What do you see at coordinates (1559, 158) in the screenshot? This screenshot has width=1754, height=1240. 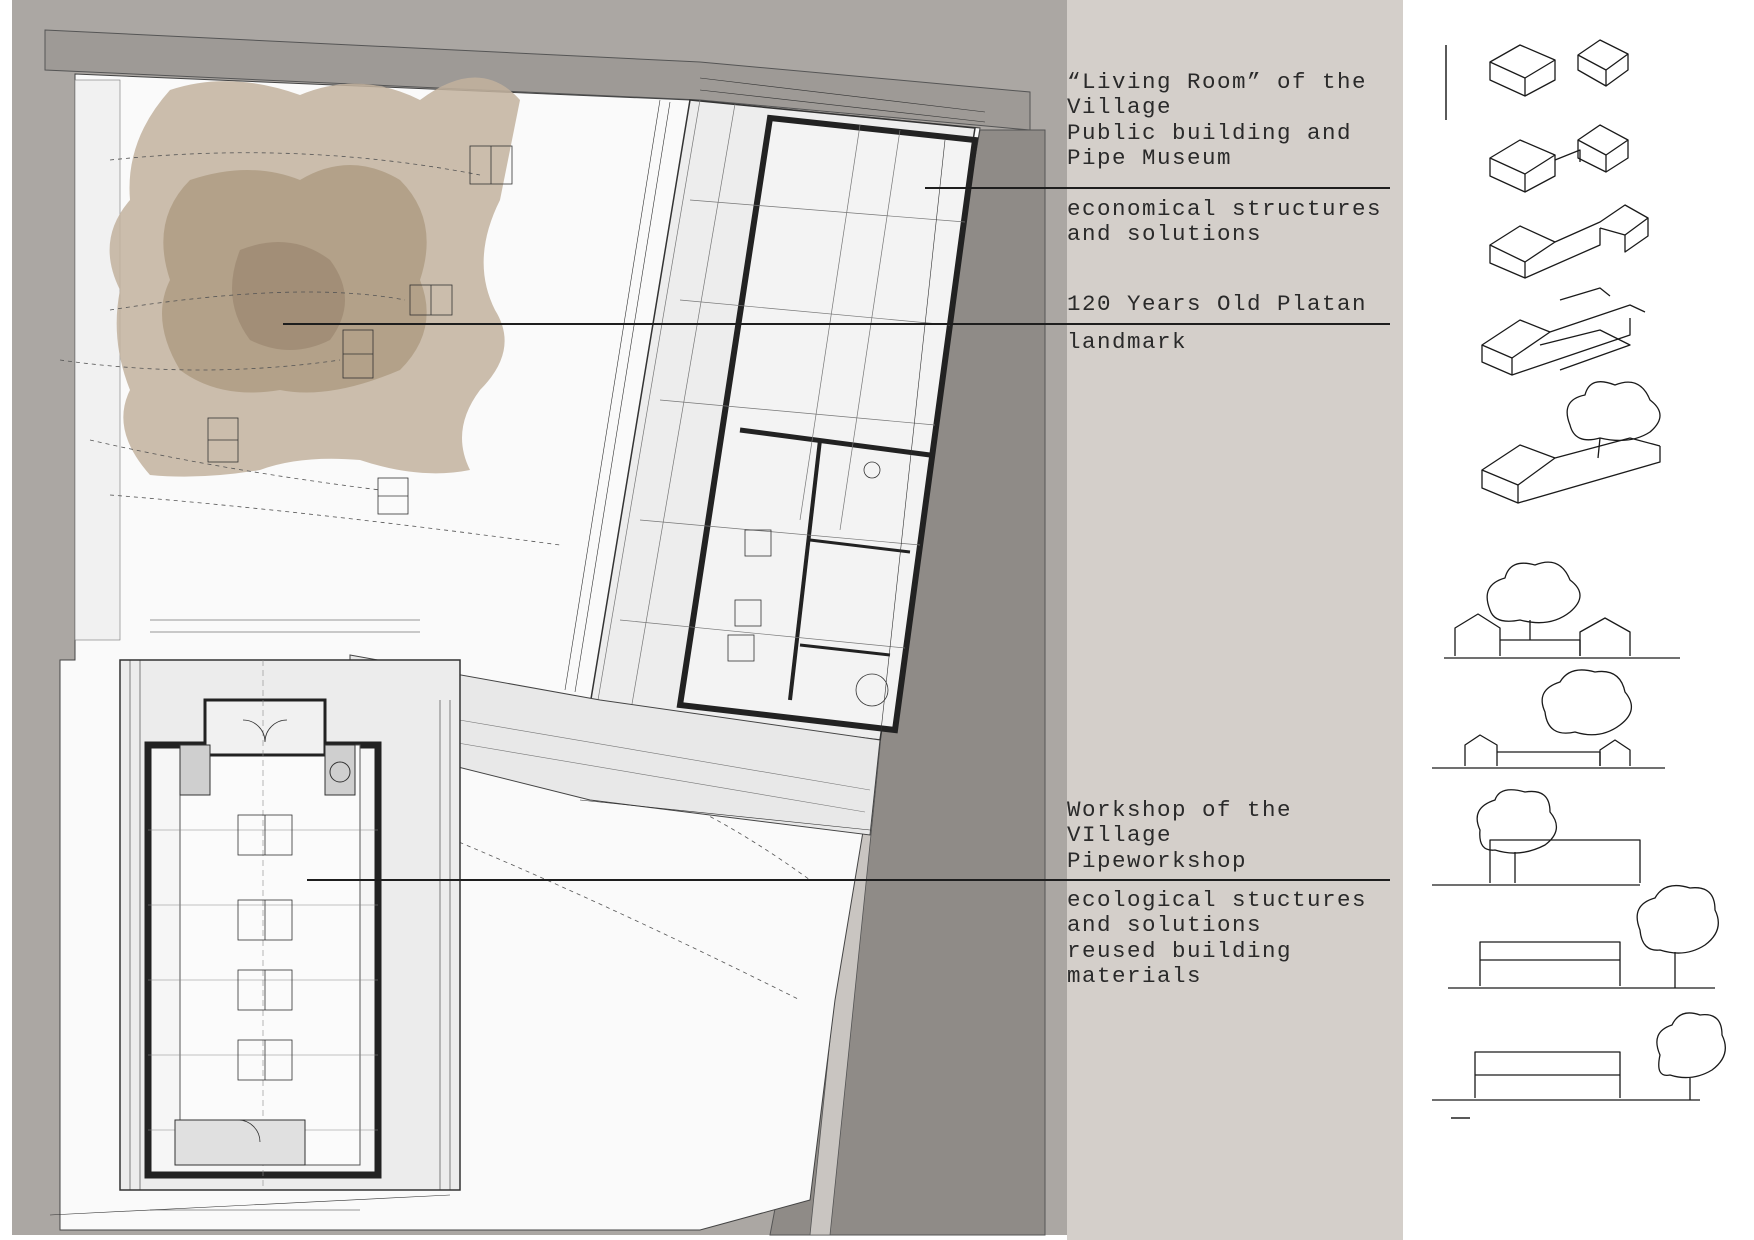 I see `massing-linked-sketch` at bounding box center [1559, 158].